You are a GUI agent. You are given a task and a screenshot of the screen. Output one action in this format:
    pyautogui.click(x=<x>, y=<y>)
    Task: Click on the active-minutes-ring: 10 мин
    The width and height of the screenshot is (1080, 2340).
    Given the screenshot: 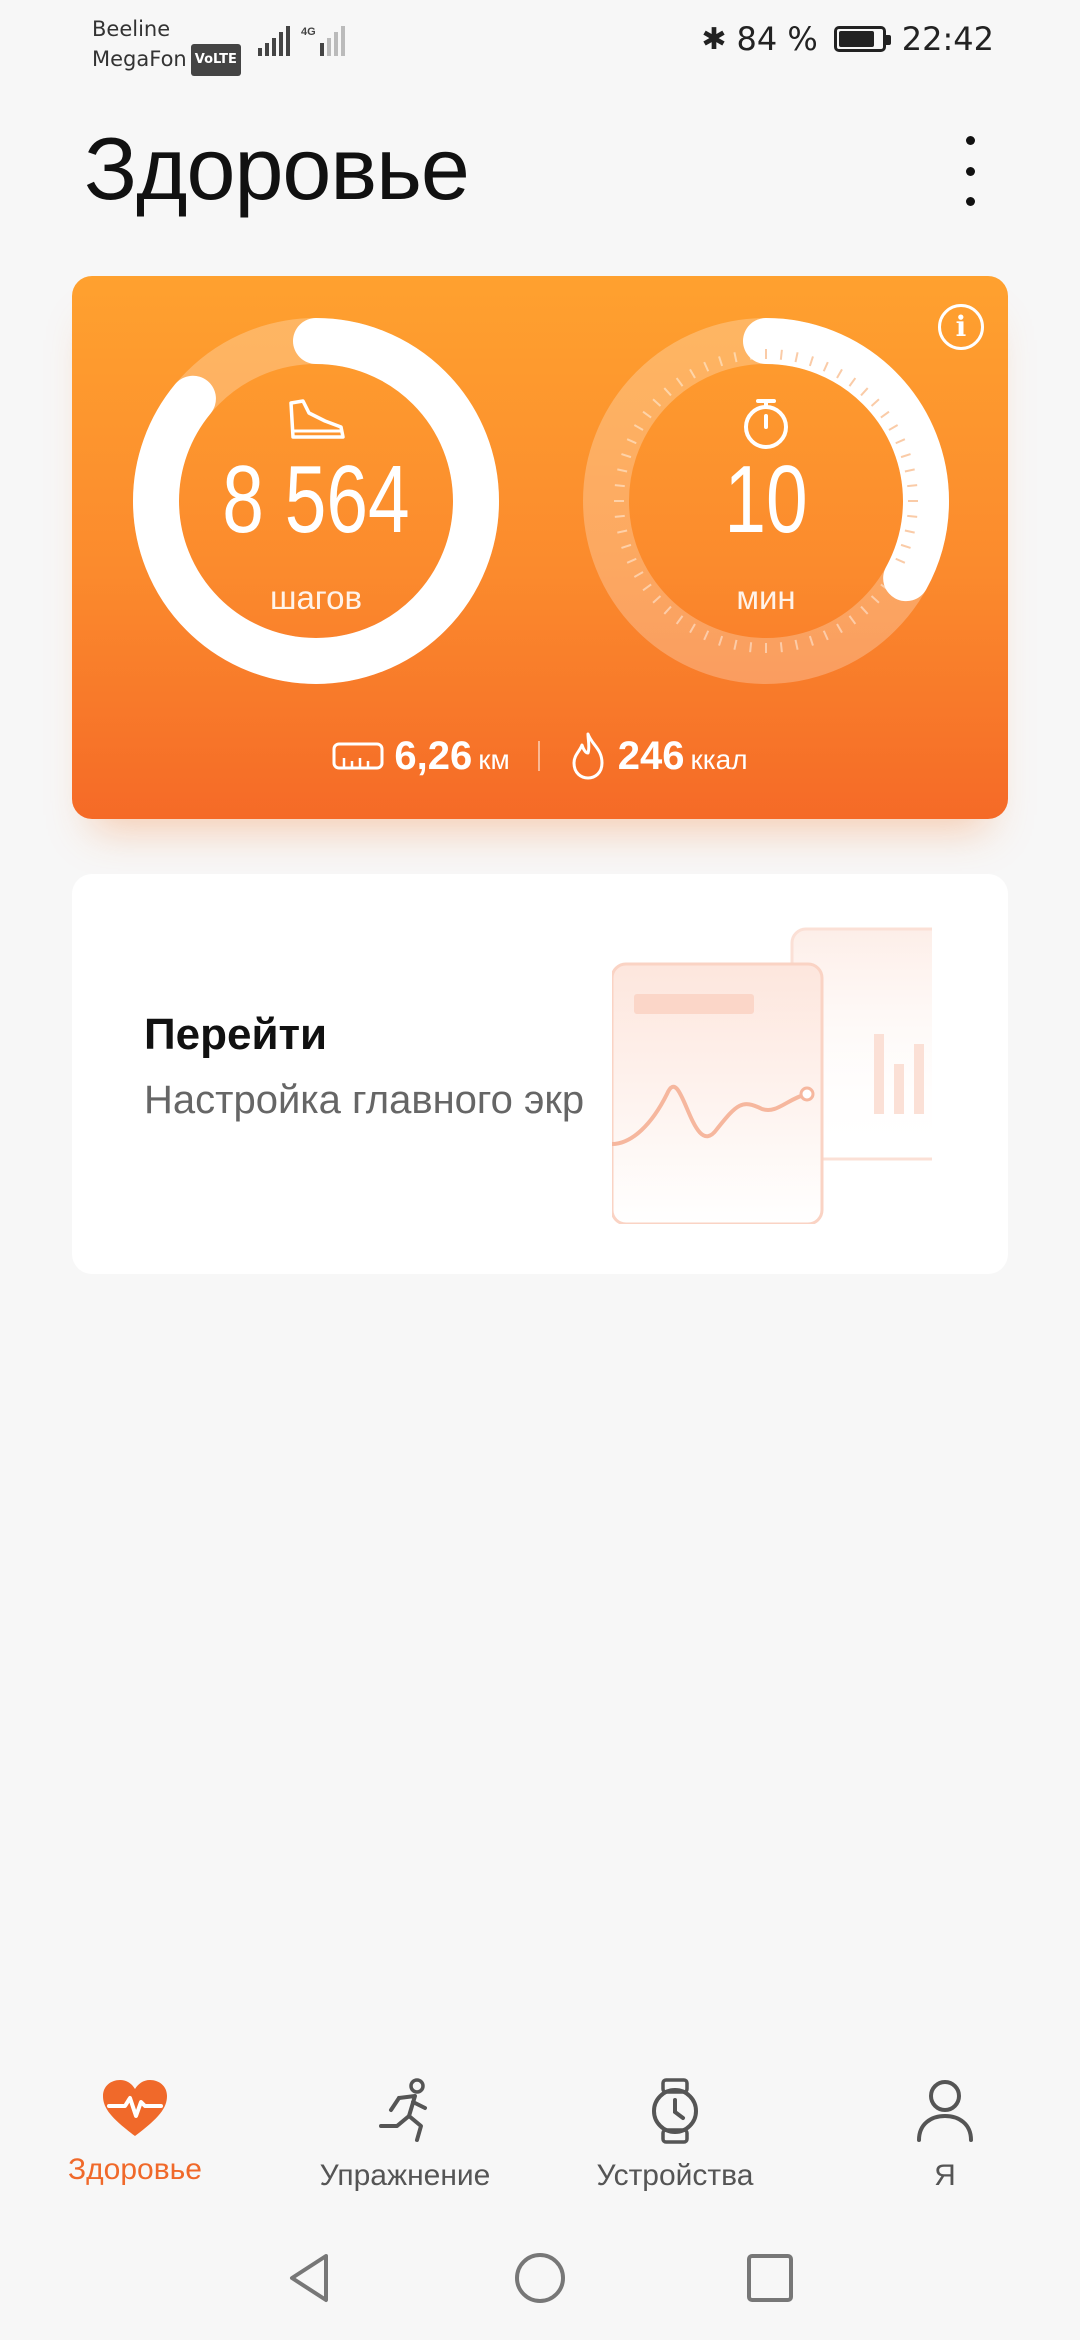 What is the action you would take?
    pyautogui.click(x=766, y=501)
    